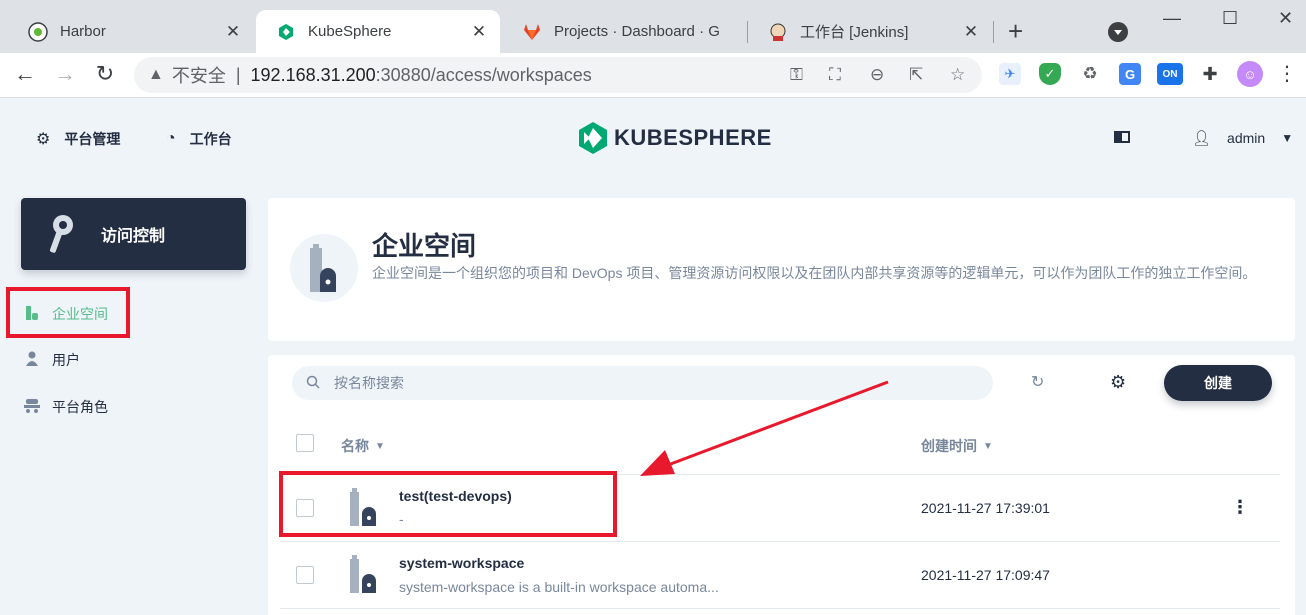 The width and height of the screenshot is (1306, 615). Describe the element at coordinates (32, 360) in the screenshot. I see `user-icon` at that location.